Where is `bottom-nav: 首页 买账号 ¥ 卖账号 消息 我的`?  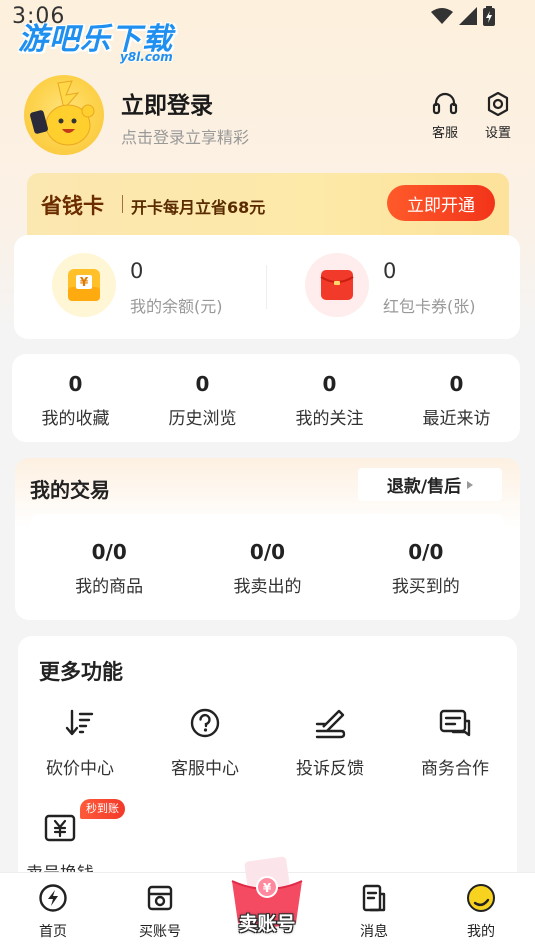 bottom-nav: 首页 买账号 ¥ 卖账号 消息 我的 is located at coordinates (267, 903).